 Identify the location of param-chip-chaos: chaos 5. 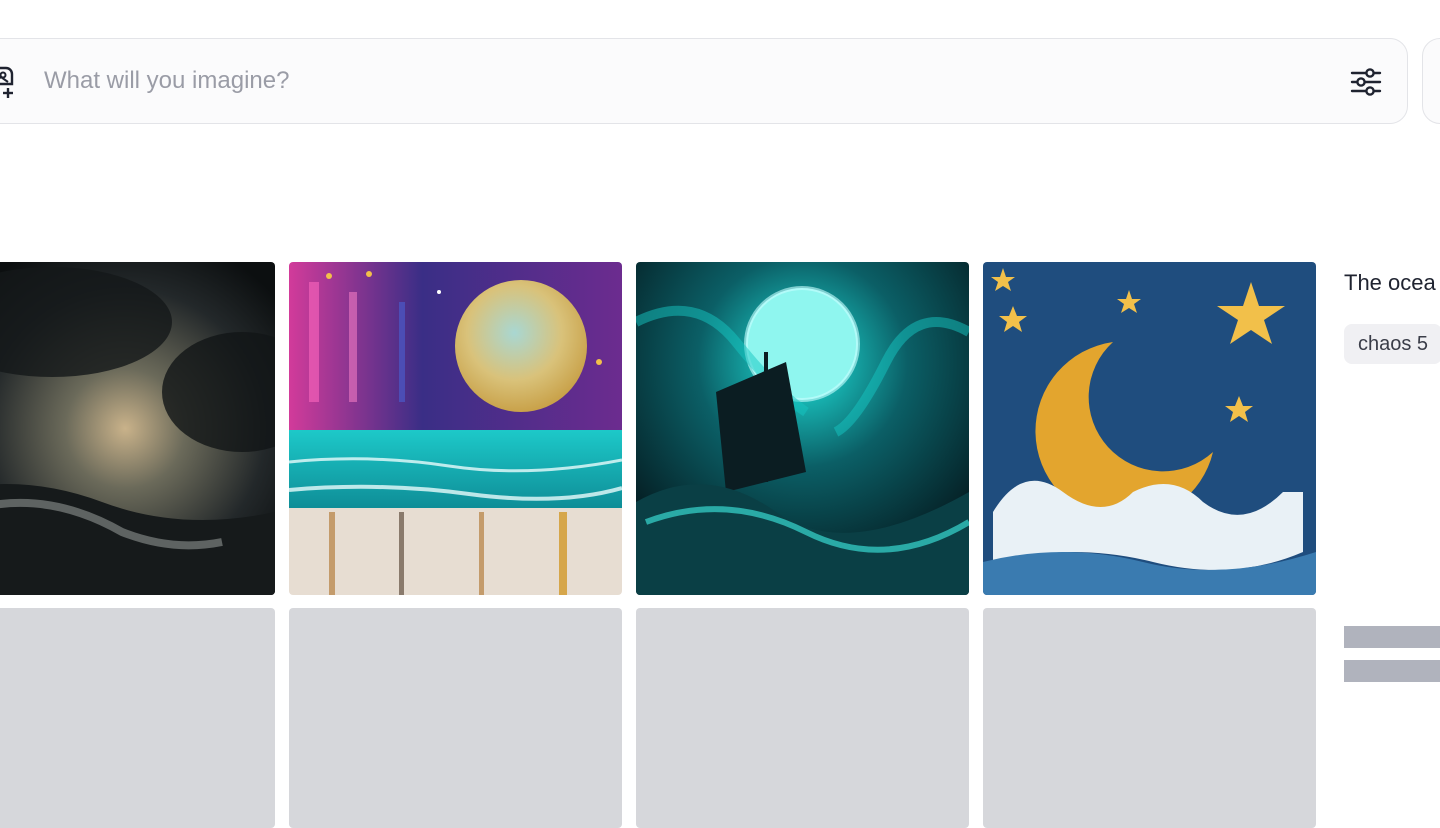
(1392, 344).